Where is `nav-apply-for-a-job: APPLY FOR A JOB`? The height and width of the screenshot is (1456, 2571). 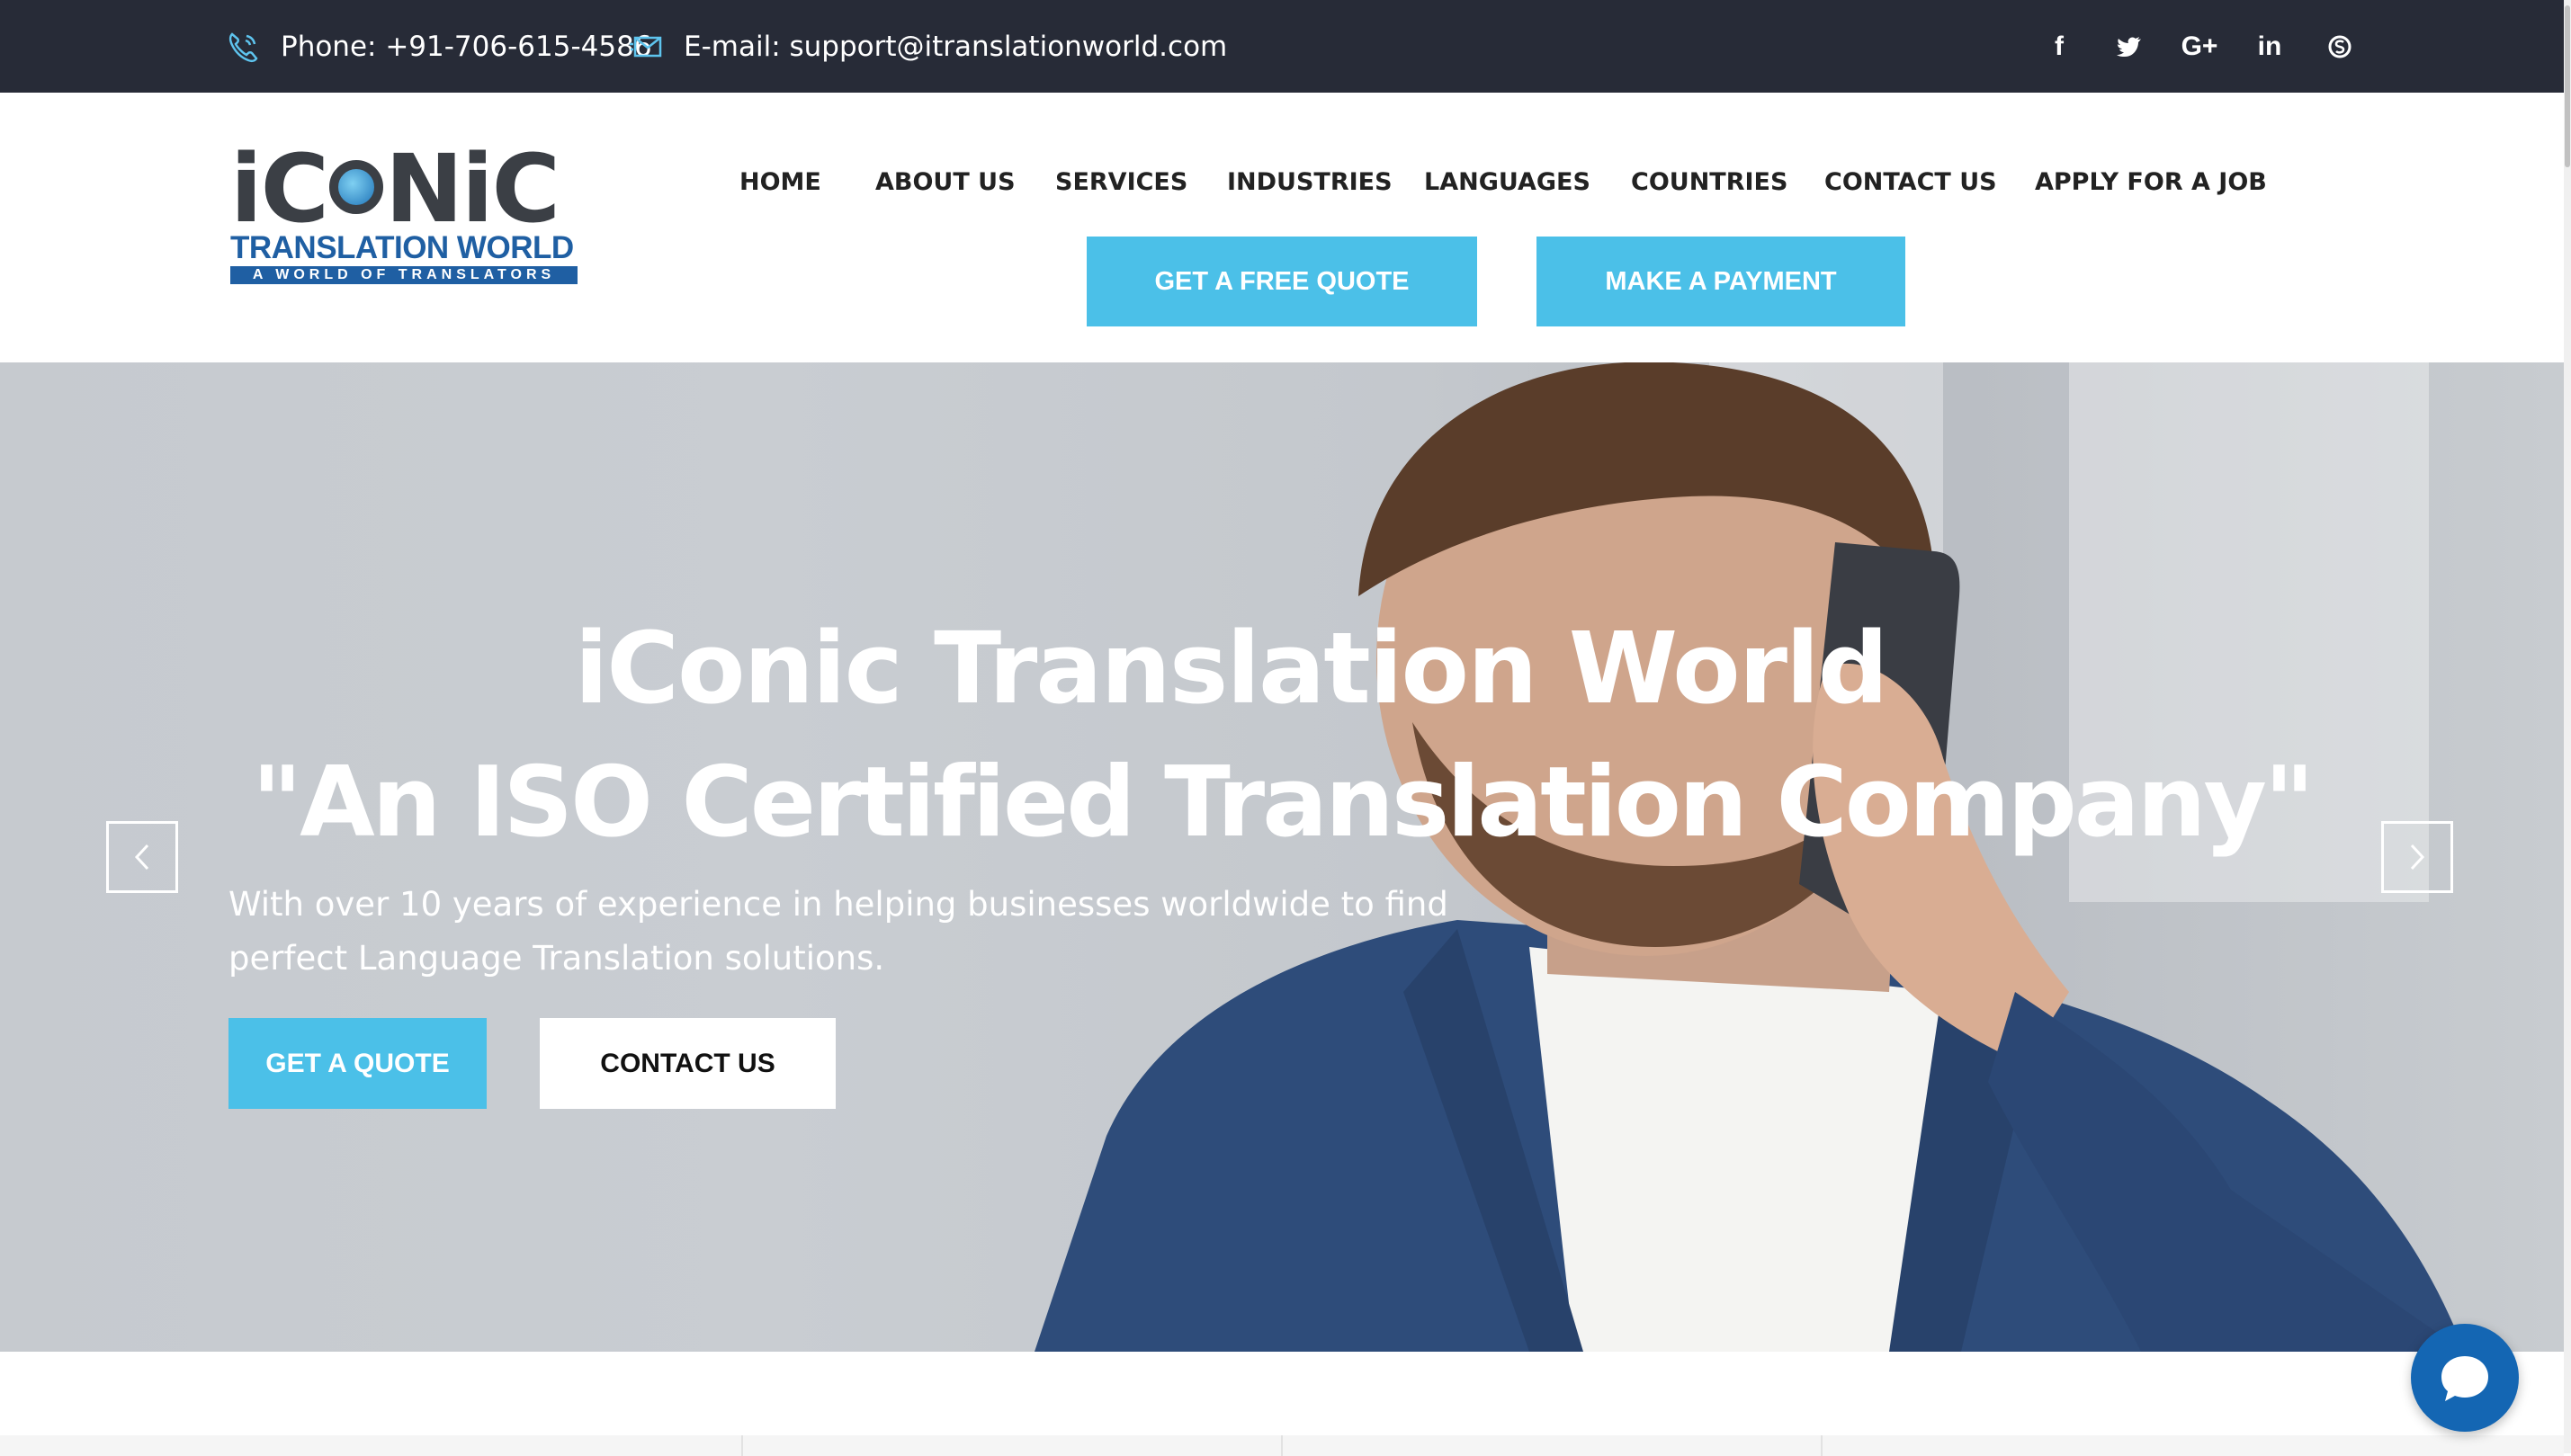
nav-apply-for-a-job: APPLY FOR A JOB is located at coordinates (2151, 183).